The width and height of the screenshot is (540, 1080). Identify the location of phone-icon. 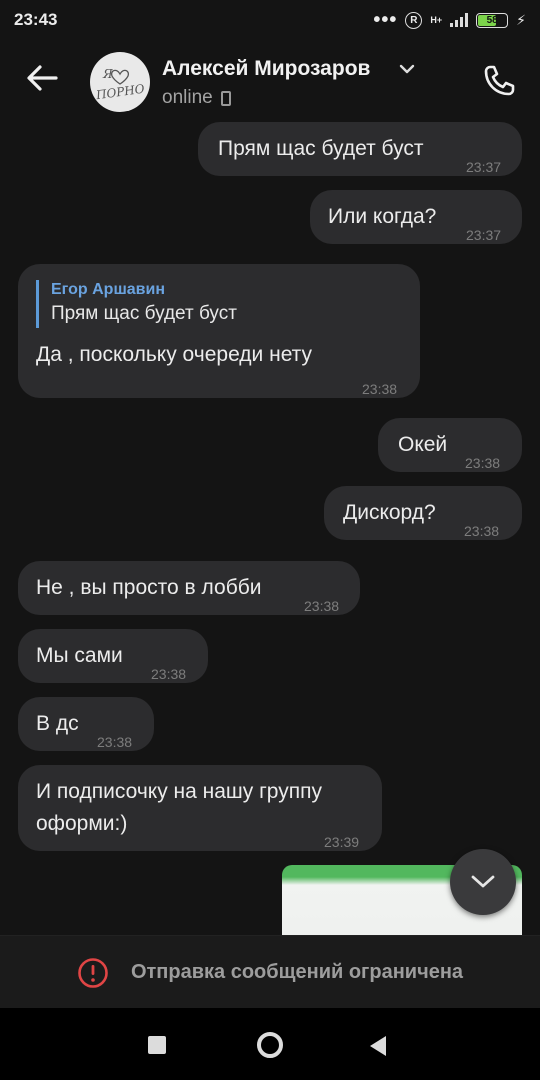
(499, 80).